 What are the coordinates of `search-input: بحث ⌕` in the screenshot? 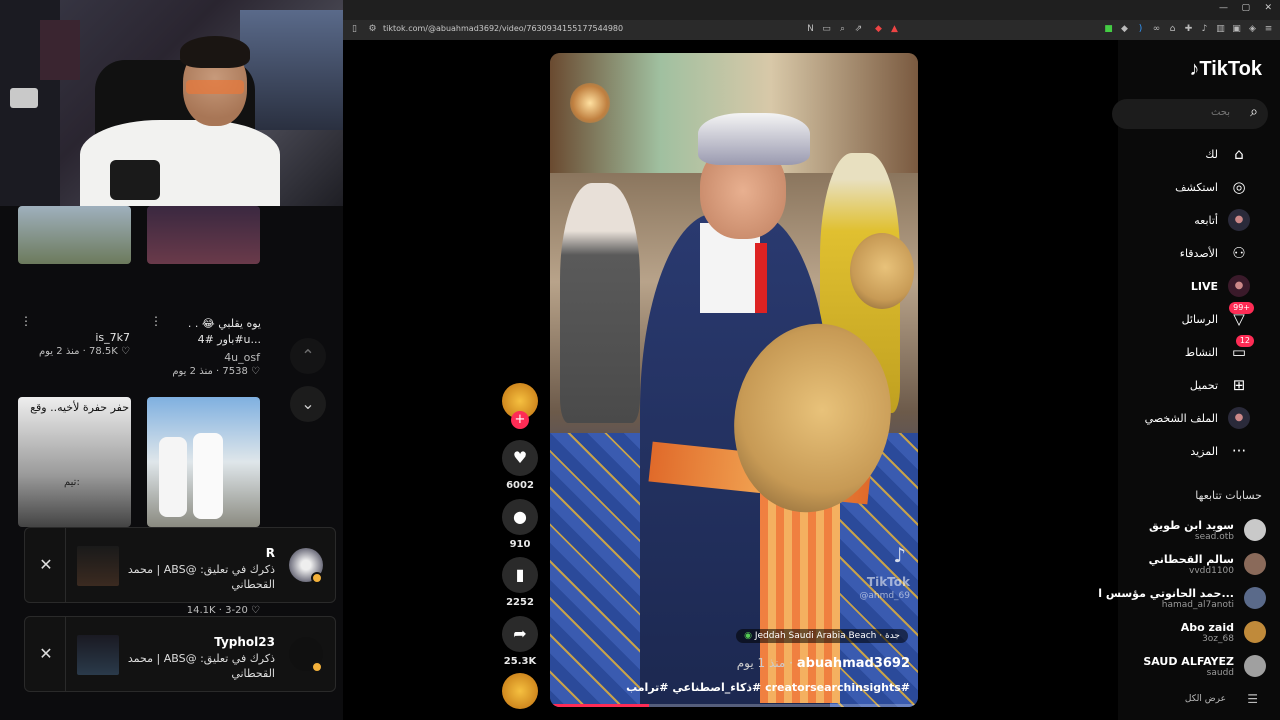 It's located at (1190, 114).